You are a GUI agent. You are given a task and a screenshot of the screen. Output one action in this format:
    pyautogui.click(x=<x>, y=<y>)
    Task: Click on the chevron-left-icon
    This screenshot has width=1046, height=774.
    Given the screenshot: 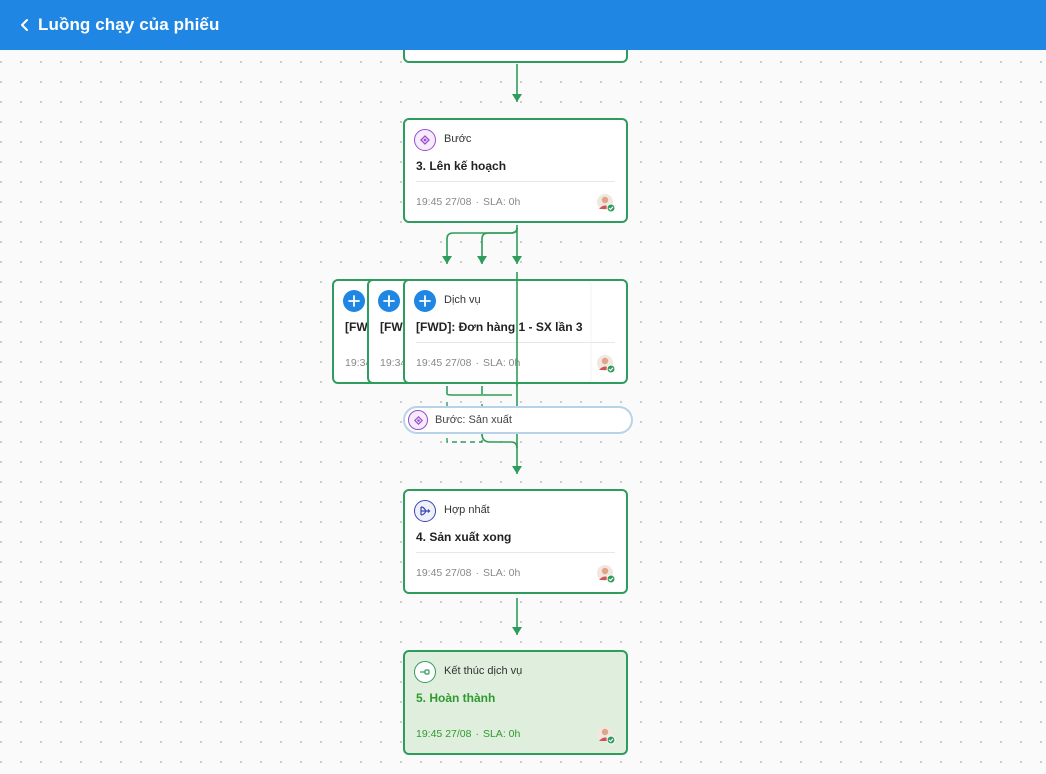 What is the action you would take?
    pyautogui.click(x=24, y=25)
    